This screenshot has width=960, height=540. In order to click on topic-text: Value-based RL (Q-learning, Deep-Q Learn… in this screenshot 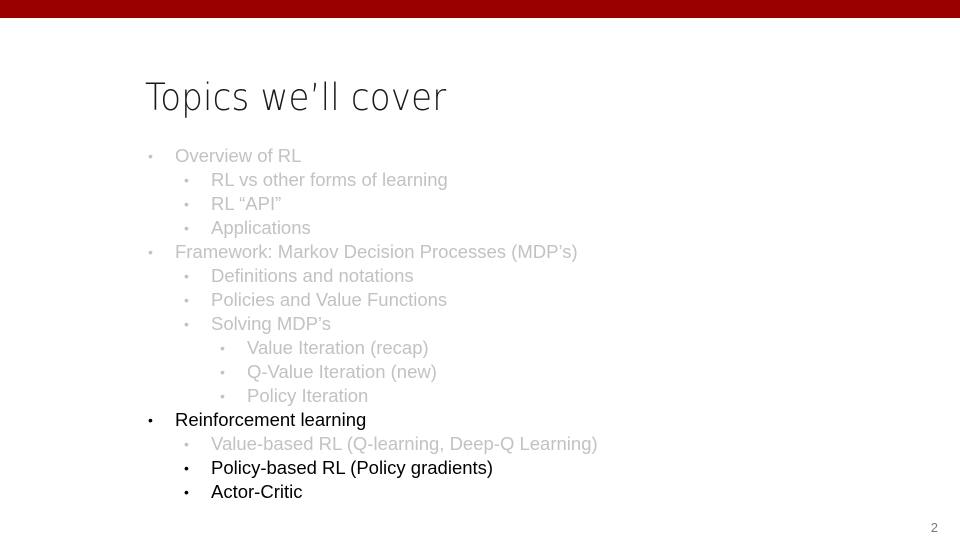, I will do `click(404, 443)`.